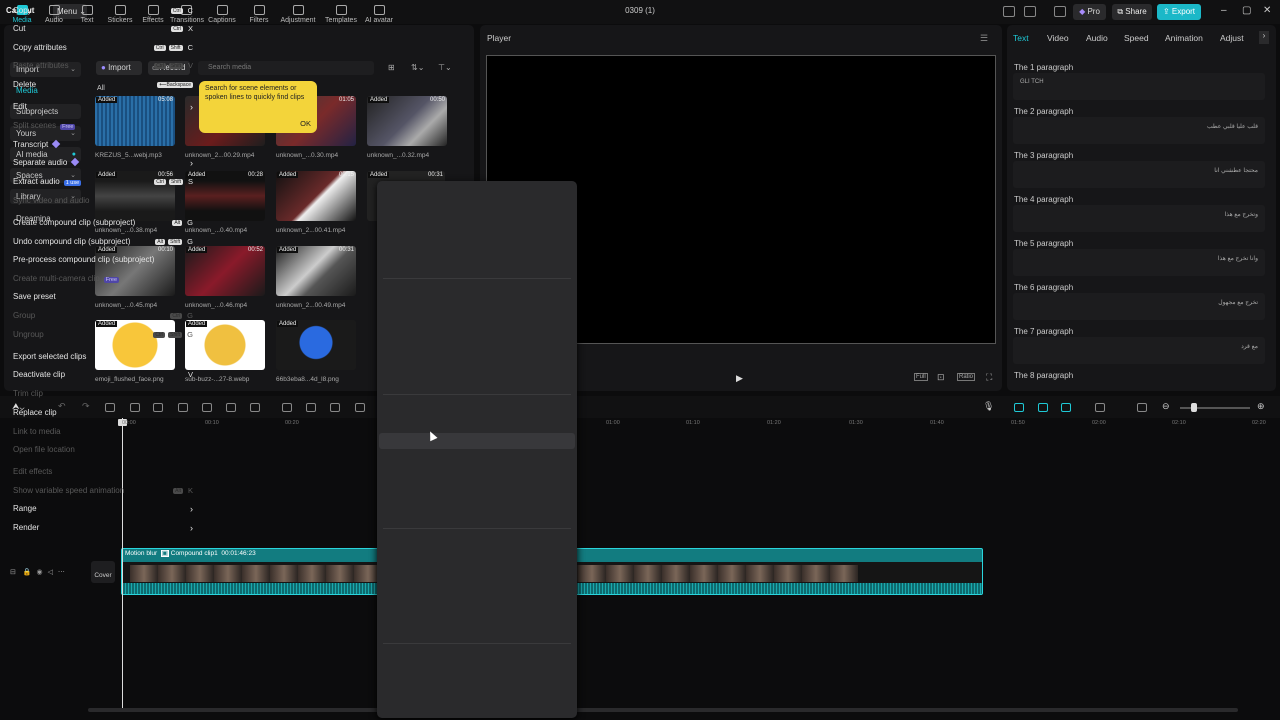  What do you see at coordinates (1264, 37) in the screenshot?
I see `tabs-scroll-right-icon: ›` at bounding box center [1264, 37].